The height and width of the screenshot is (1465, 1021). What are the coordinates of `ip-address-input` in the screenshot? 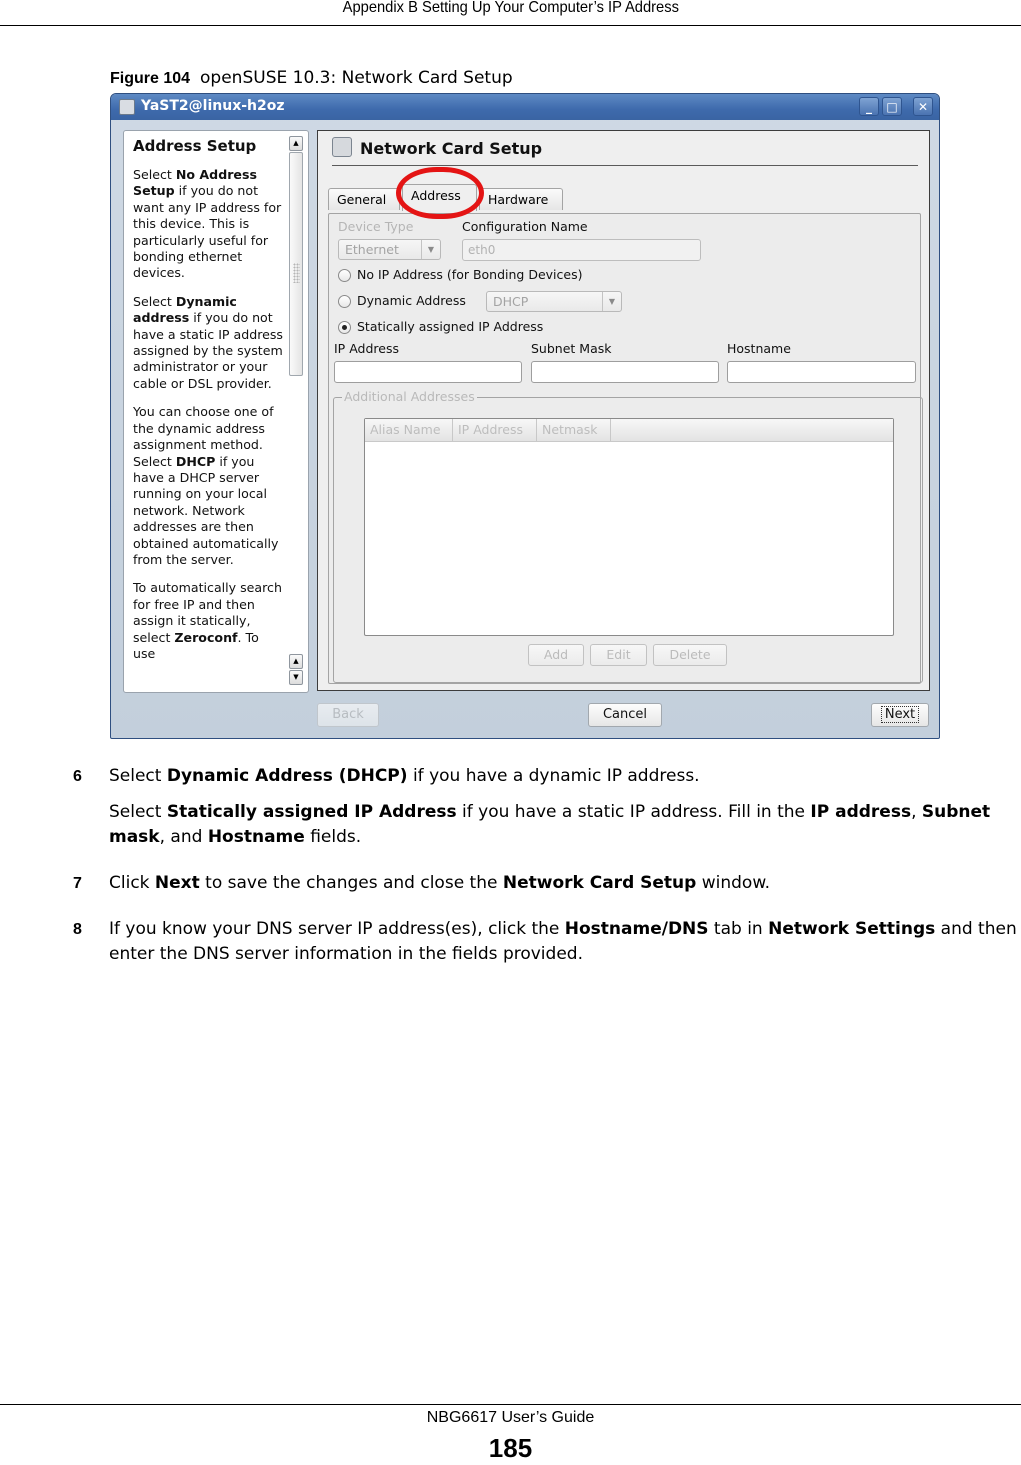 It's located at (428, 372).